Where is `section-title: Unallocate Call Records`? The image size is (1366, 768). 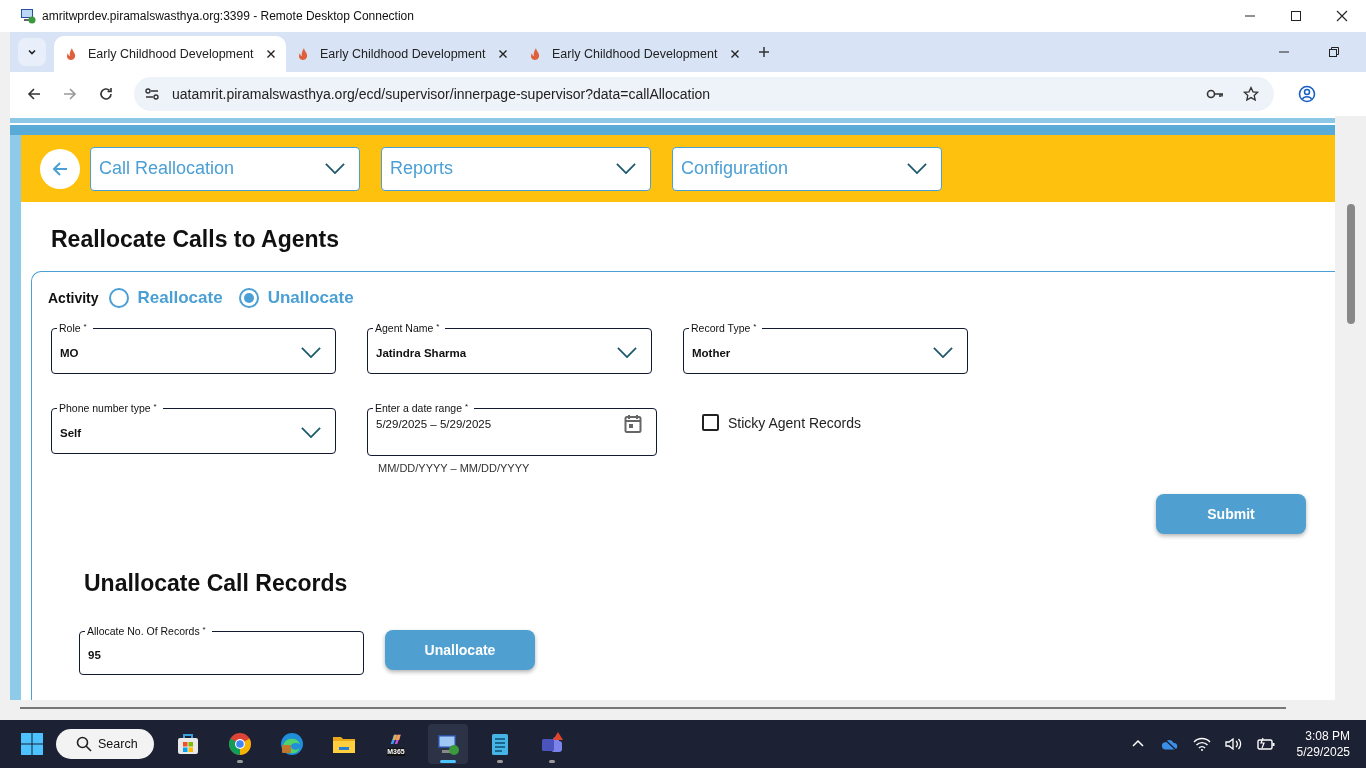
section-title: Unallocate Call Records is located at coordinates (216, 583).